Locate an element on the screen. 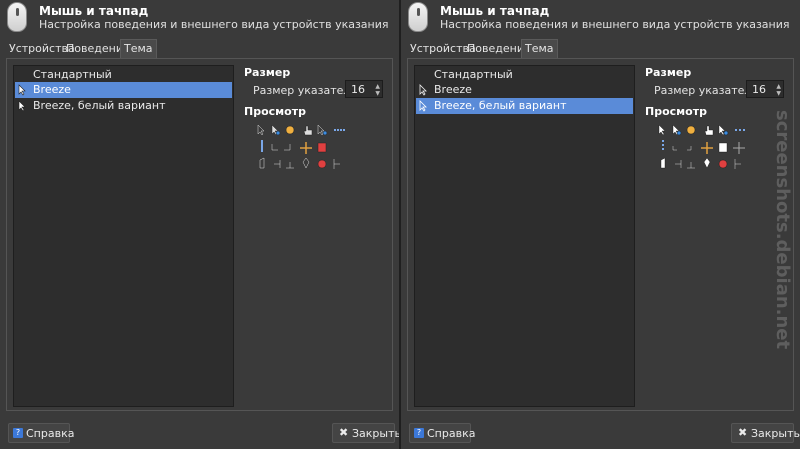 The width and height of the screenshot is (800, 449). list-item-selected: Breeze, белый вариант is located at coordinates (524, 106).